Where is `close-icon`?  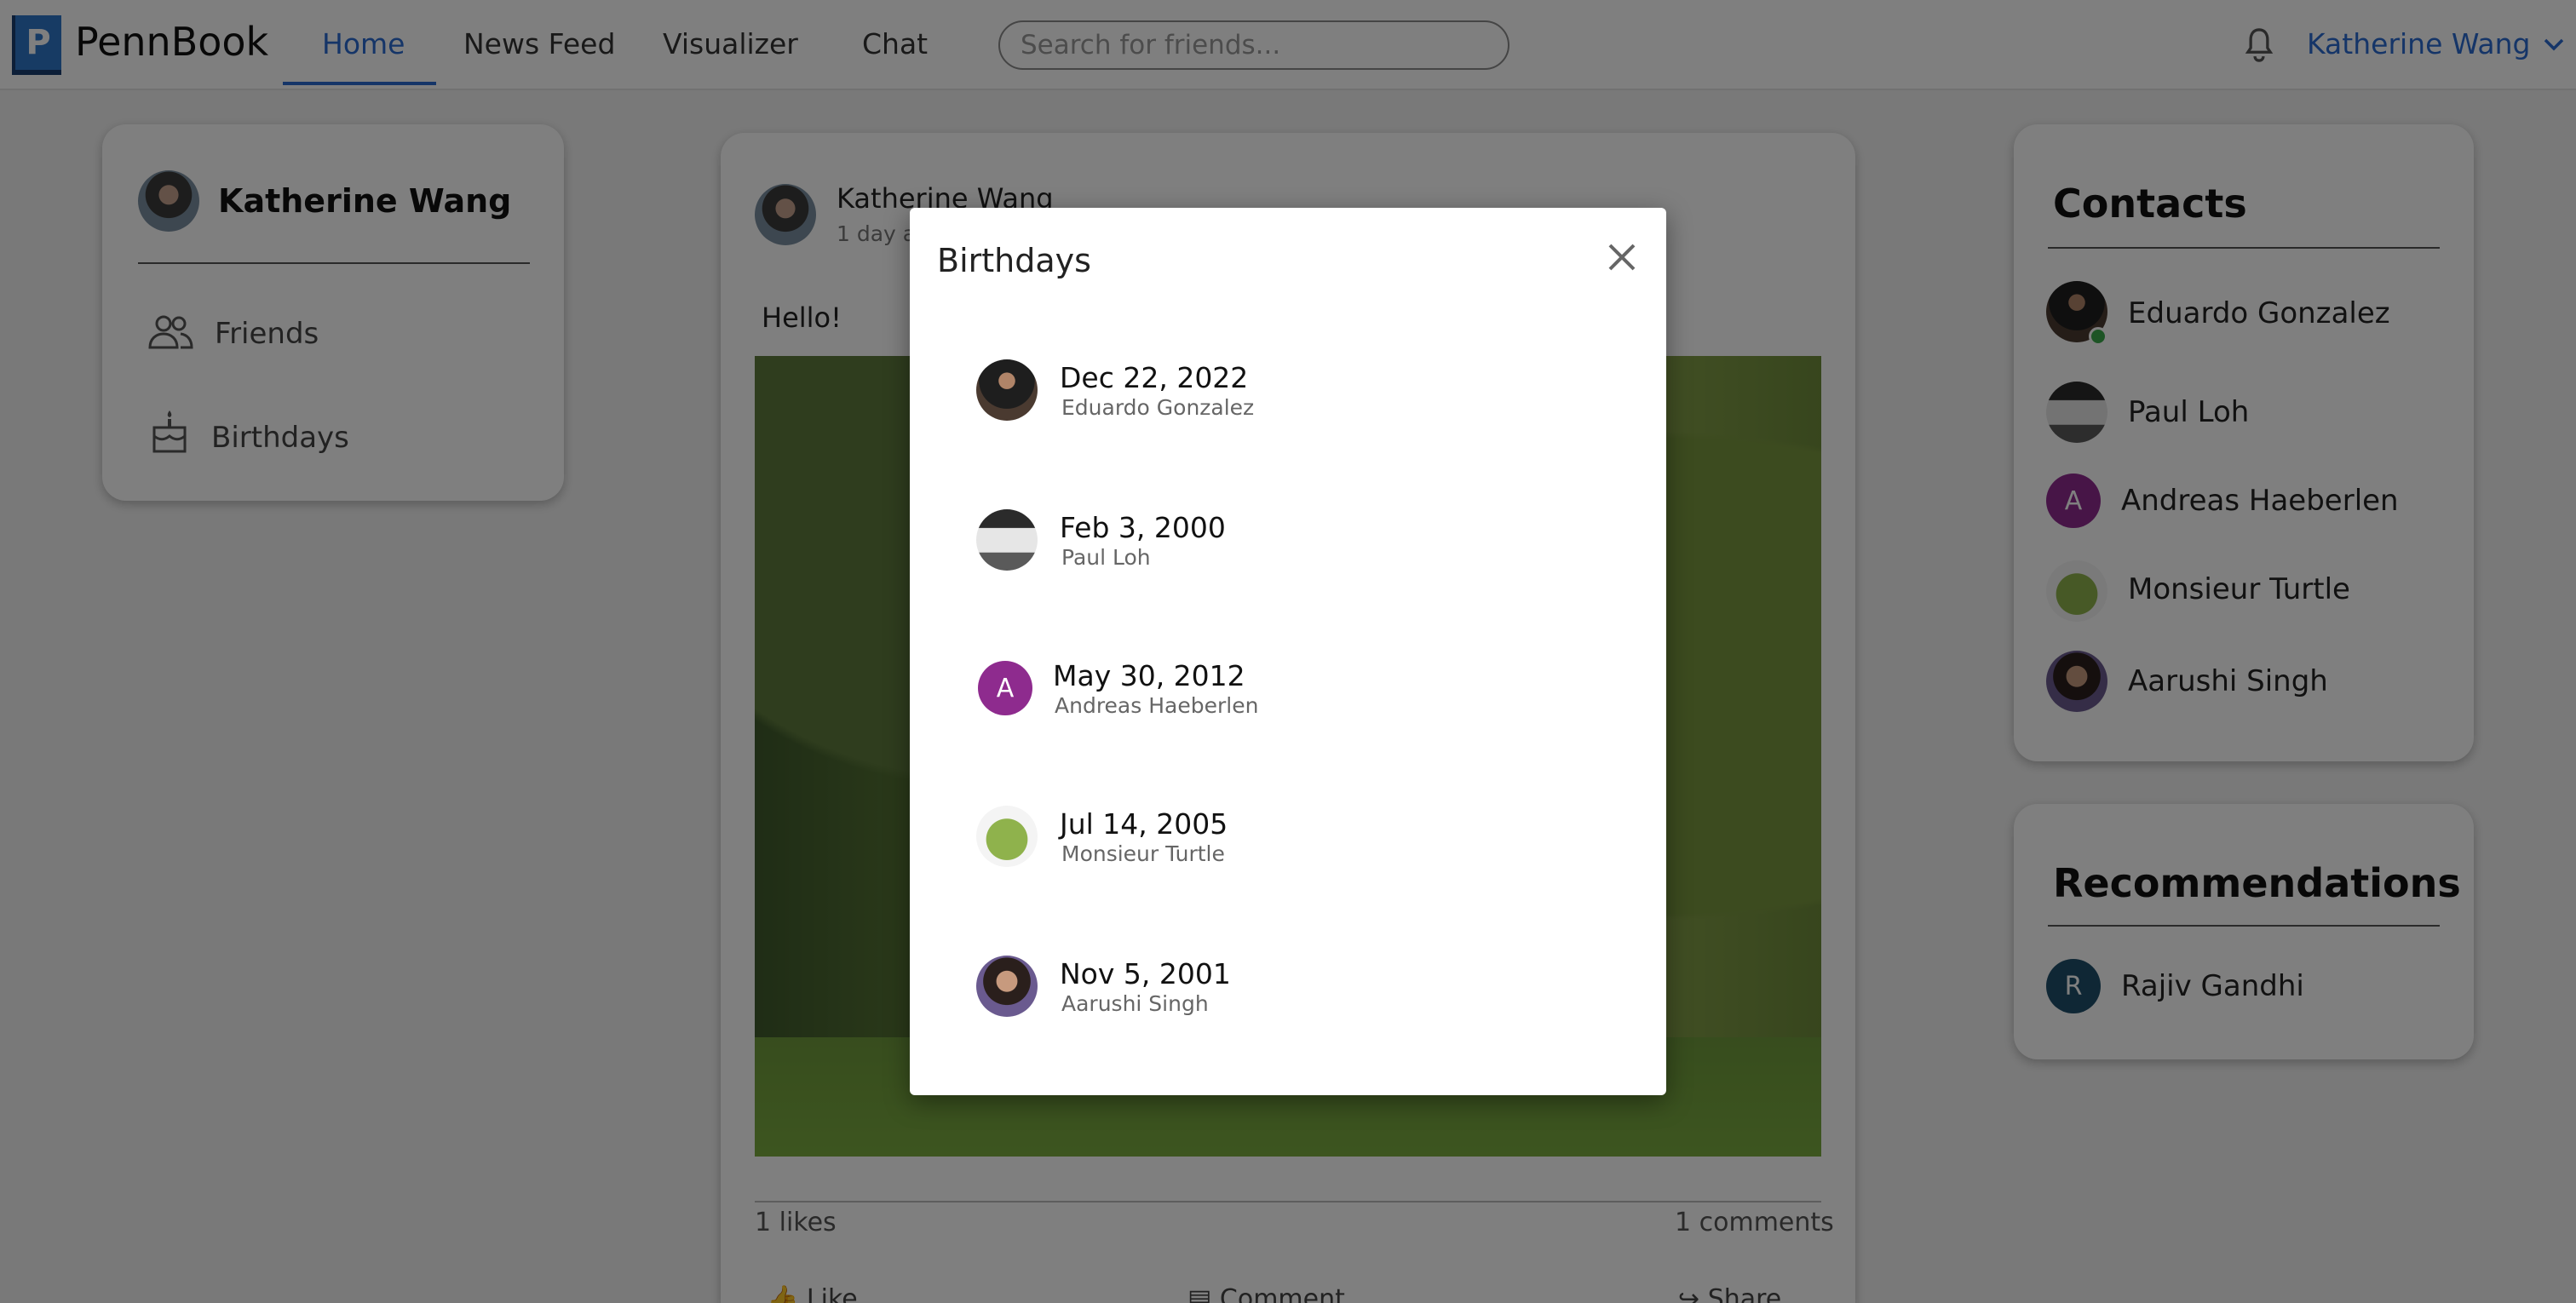 close-icon is located at coordinates (1622, 257).